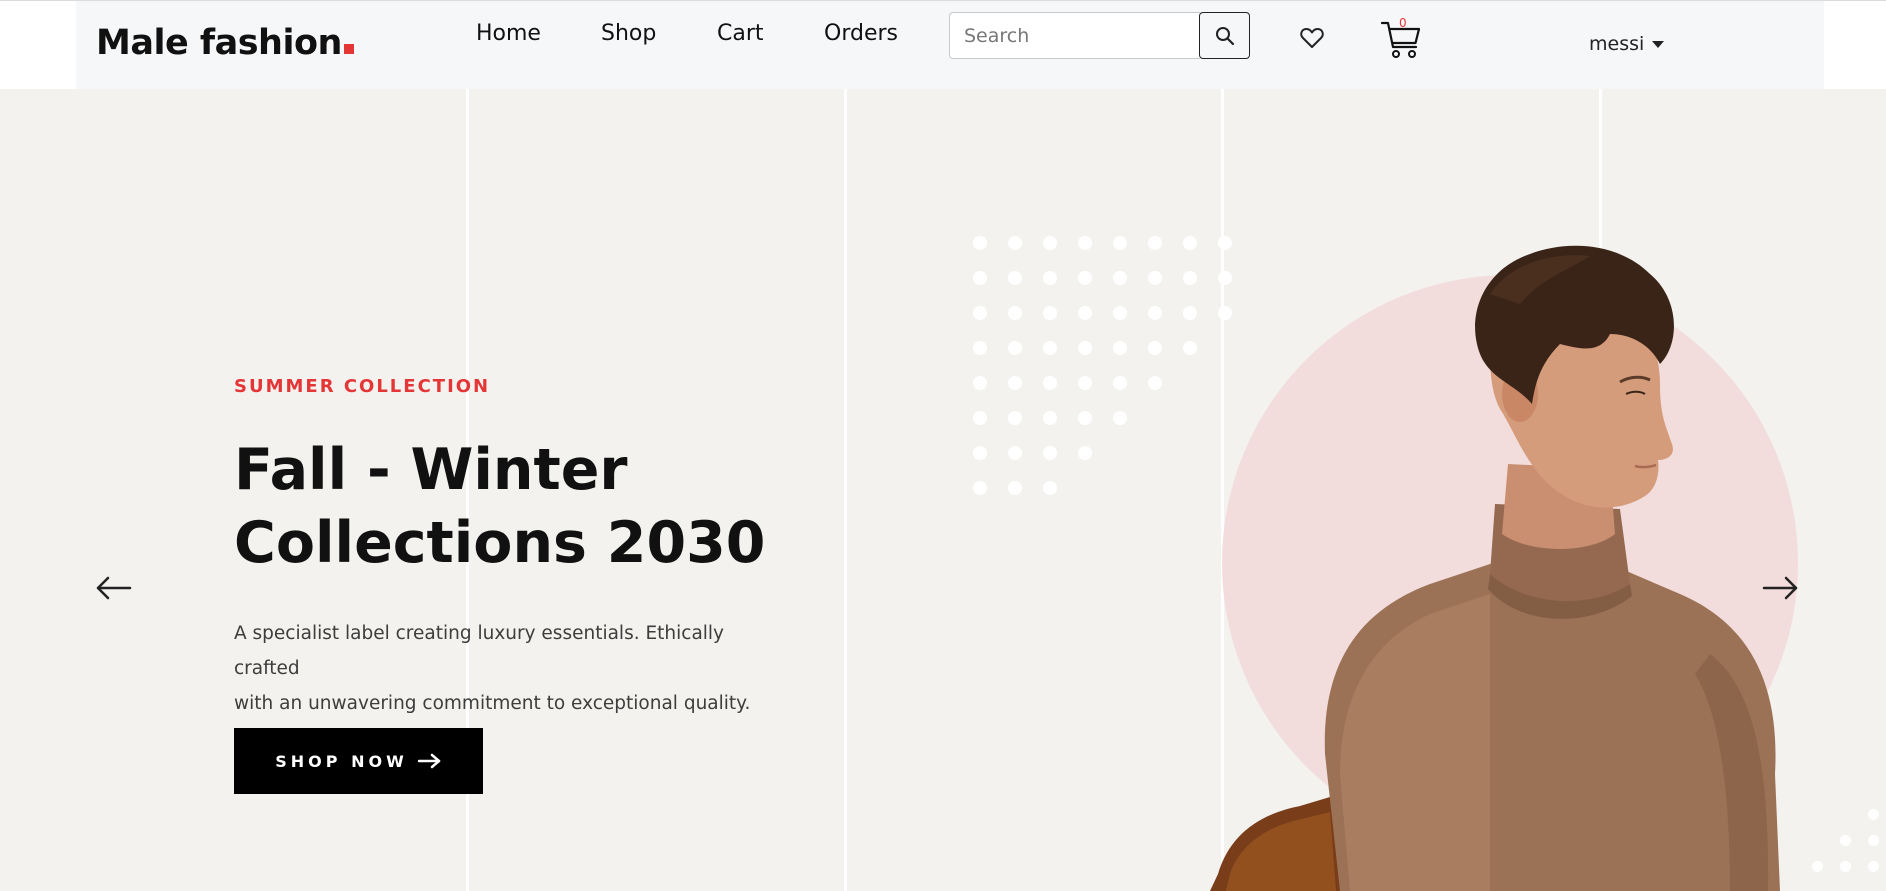  What do you see at coordinates (628, 33) in the screenshot?
I see `nav-link-shop: Shop` at bounding box center [628, 33].